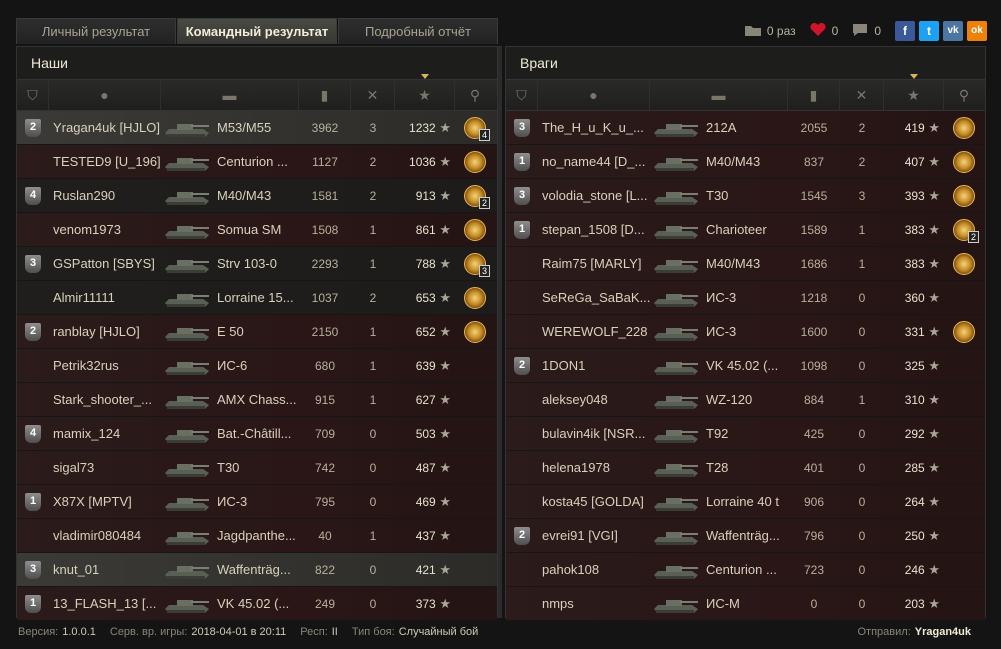 The height and width of the screenshot is (649, 1001). I want to click on table-row: 3 volodia_stone [L... T30 1545 3 393 ★, so click(745, 196).